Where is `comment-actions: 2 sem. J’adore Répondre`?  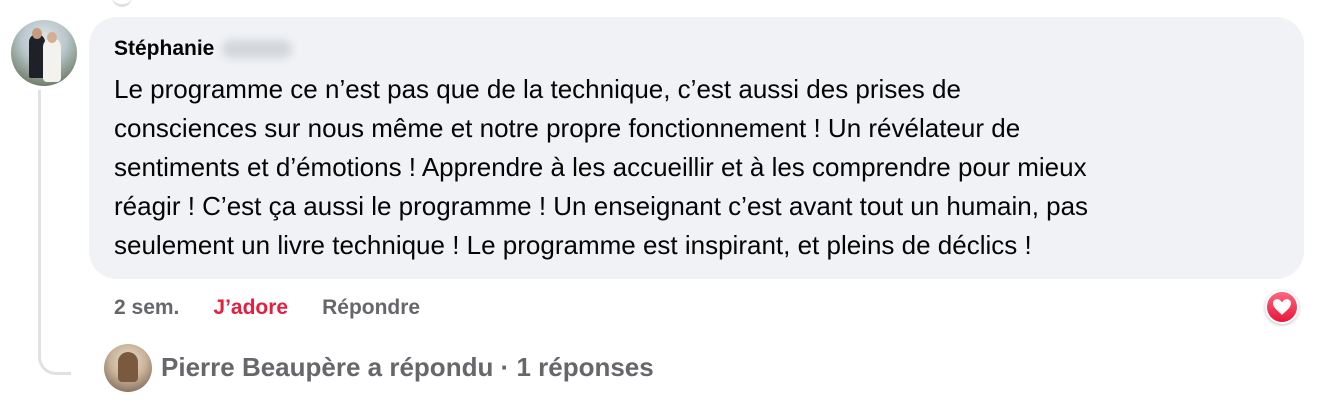 comment-actions: 2 sem. J’adore Répondre is located at coordinates (267, 308).